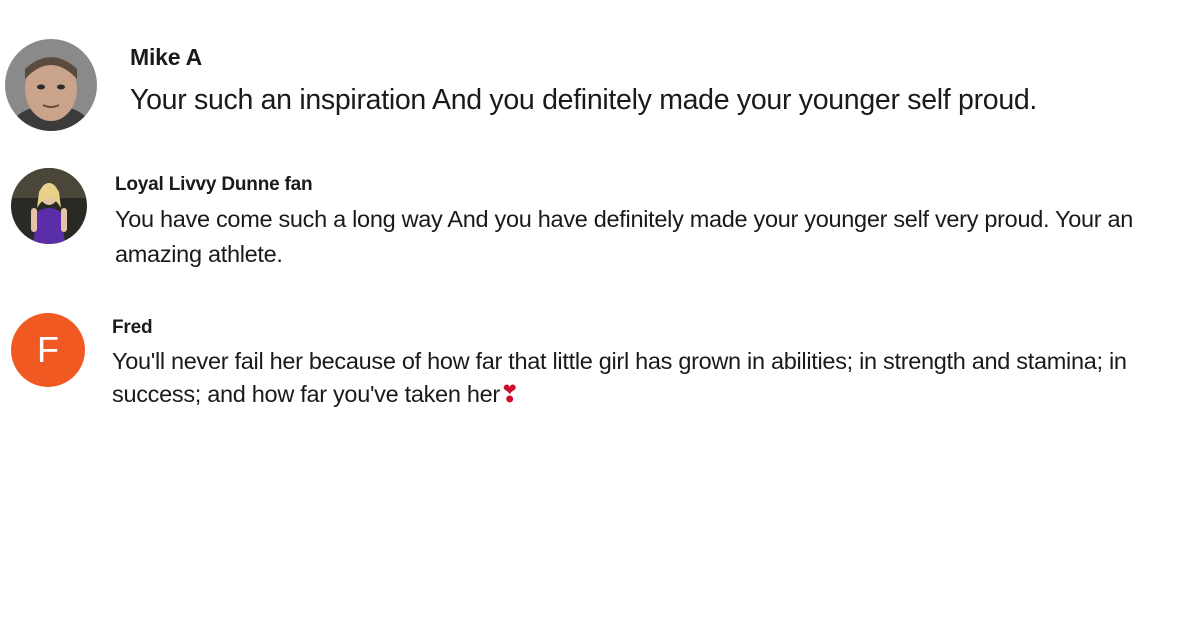  What do you see at coordinates (214, 185) in the screenshot?
I see `comment-author: Loyal Livvy Dunne fan` at bounding box center [214, 185].